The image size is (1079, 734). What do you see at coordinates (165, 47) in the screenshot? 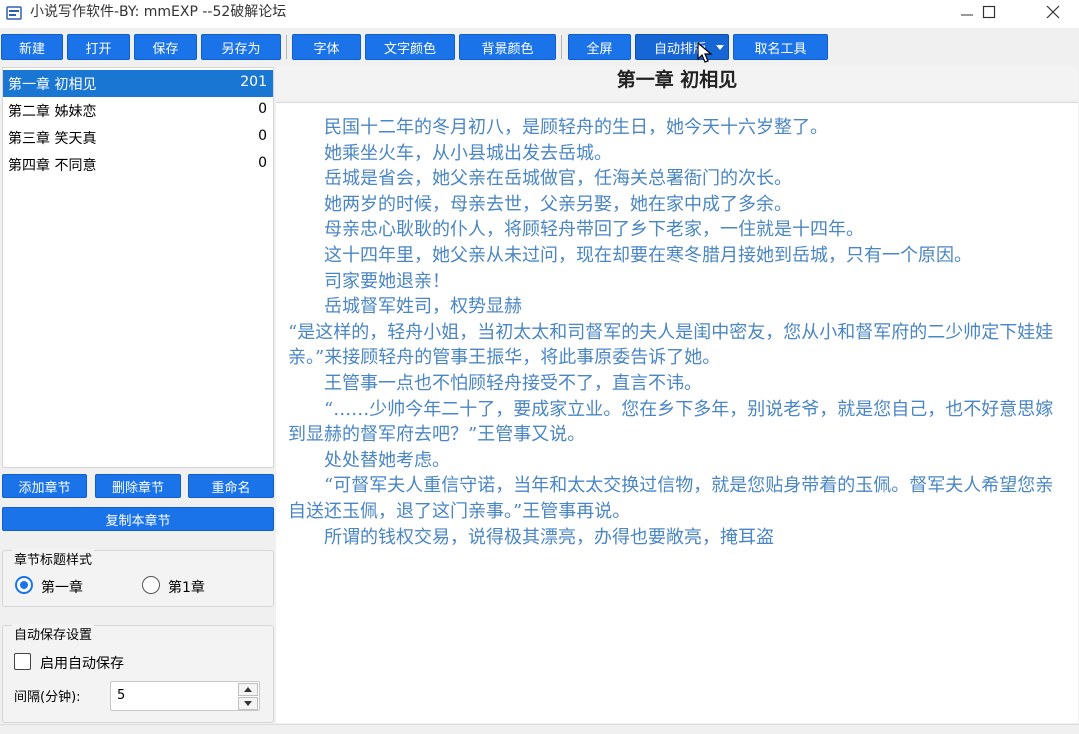
I see `save-button: 保存` at bounding box center [165, 47].